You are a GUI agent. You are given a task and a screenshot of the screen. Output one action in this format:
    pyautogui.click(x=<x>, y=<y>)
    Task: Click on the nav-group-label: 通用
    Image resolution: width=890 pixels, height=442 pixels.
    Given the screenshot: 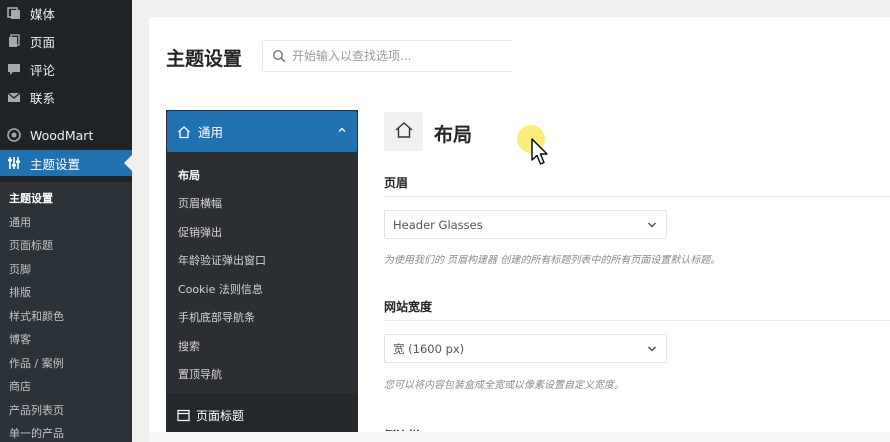 What is the action you would take?
    pyautogui.click(x=211, y=132)
    